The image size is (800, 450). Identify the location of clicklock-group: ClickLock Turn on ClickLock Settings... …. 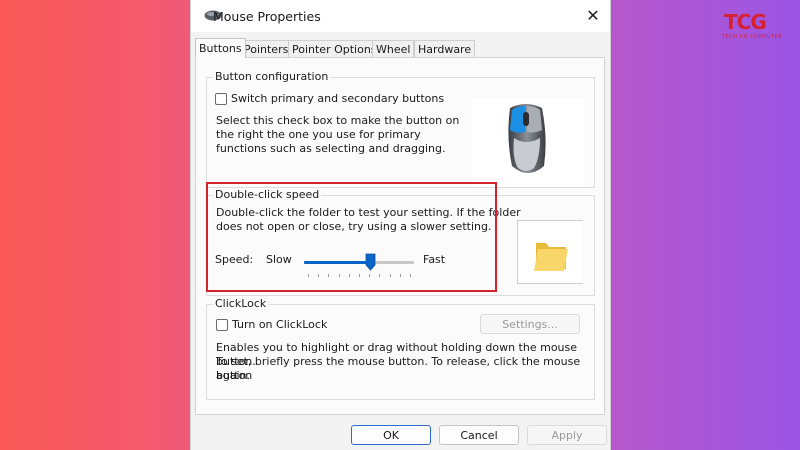
(400, 348).